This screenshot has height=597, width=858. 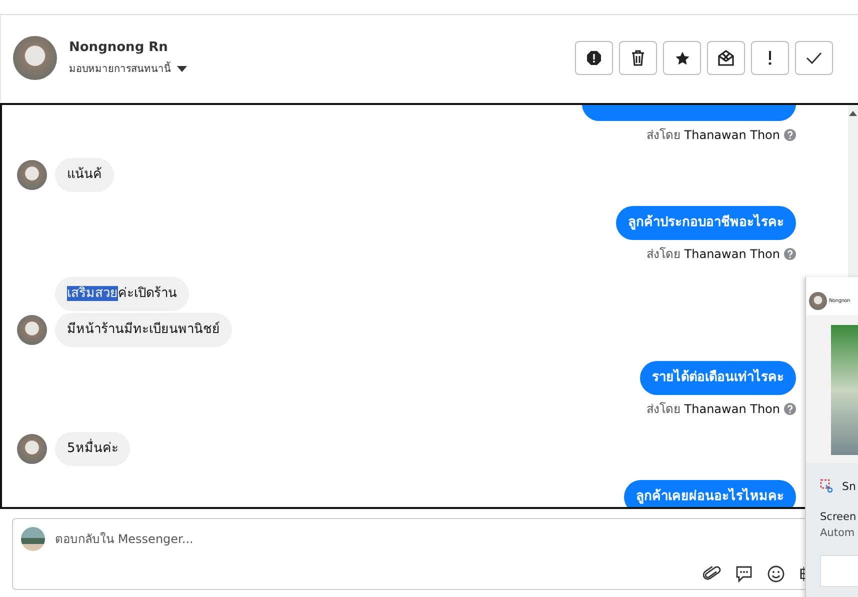 What do you see at coordinates (706, 223) in the screenshot?
I see `message-bubble: ลูกค้าประกอบอาชีพอะไรคะ` at bounding box center [706, 223].